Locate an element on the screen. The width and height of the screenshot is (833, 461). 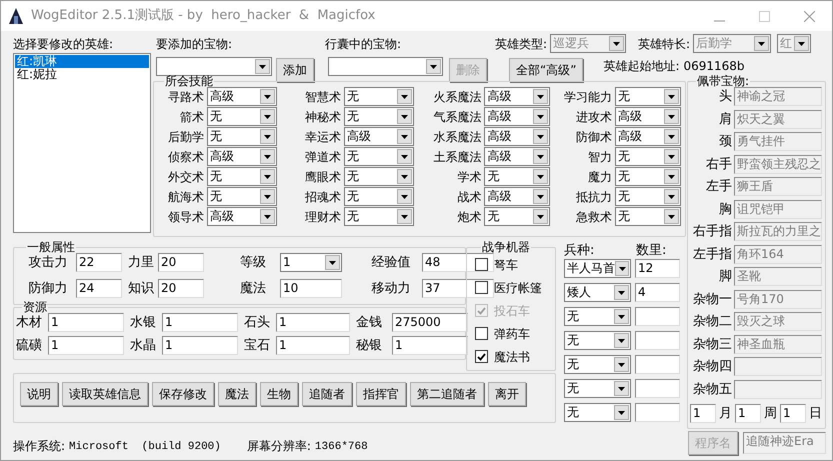
input-field: 22 is located at coordinates (99, 262).